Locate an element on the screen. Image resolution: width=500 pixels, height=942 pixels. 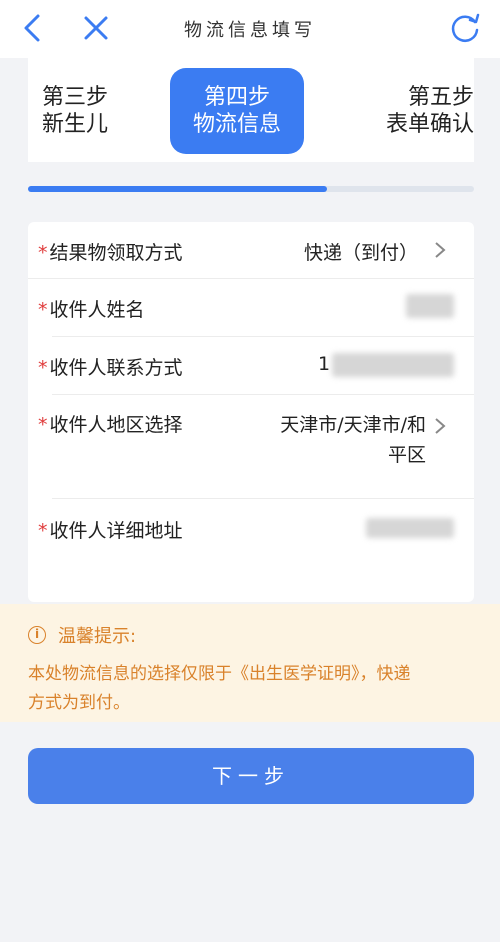
recipient-phone-value-blurred is located at coordinates (393, 365).